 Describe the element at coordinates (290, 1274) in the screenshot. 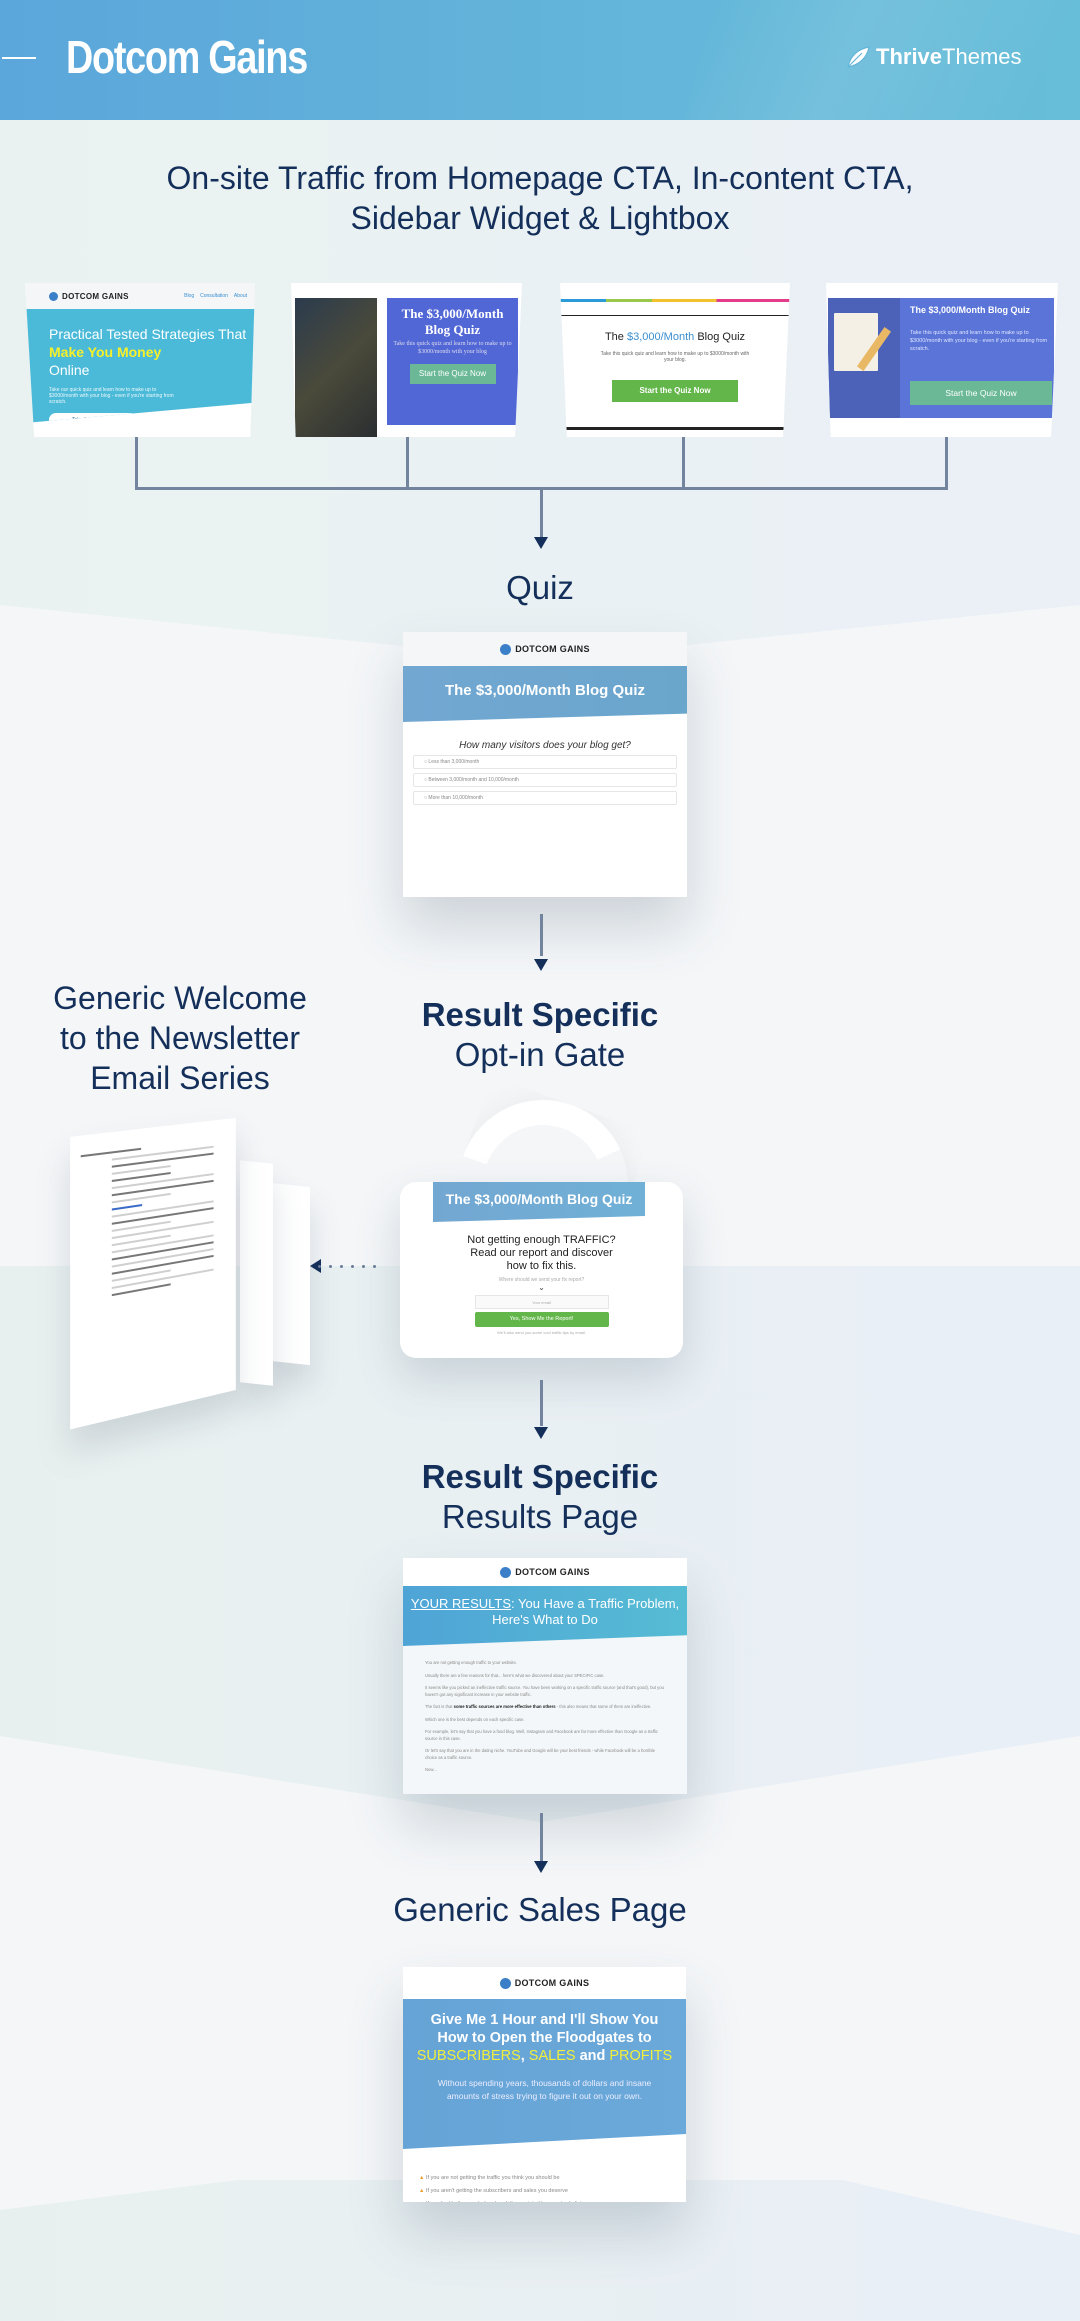

I see `email-page-back` at that location.